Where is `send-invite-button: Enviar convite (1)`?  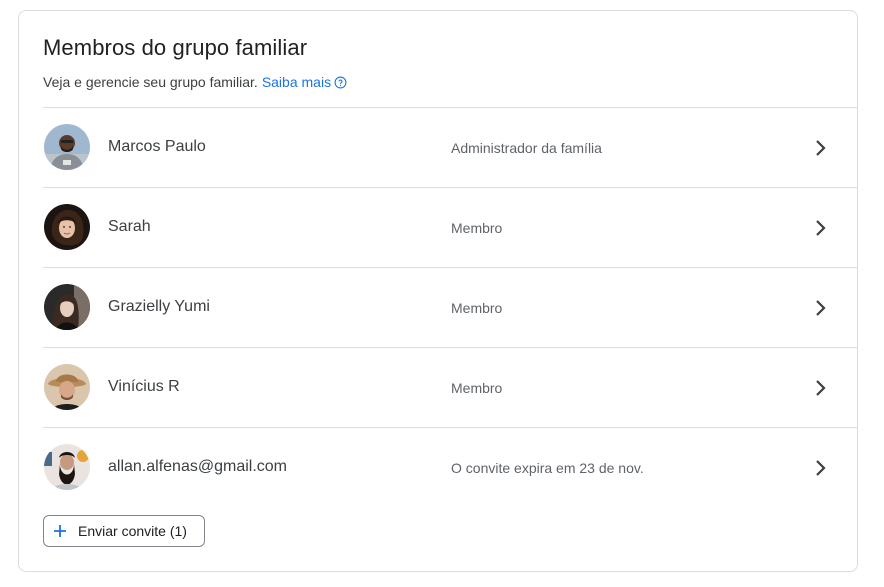
send-invite-button: Enviar convite (1) is located at coordinates (124, 531).